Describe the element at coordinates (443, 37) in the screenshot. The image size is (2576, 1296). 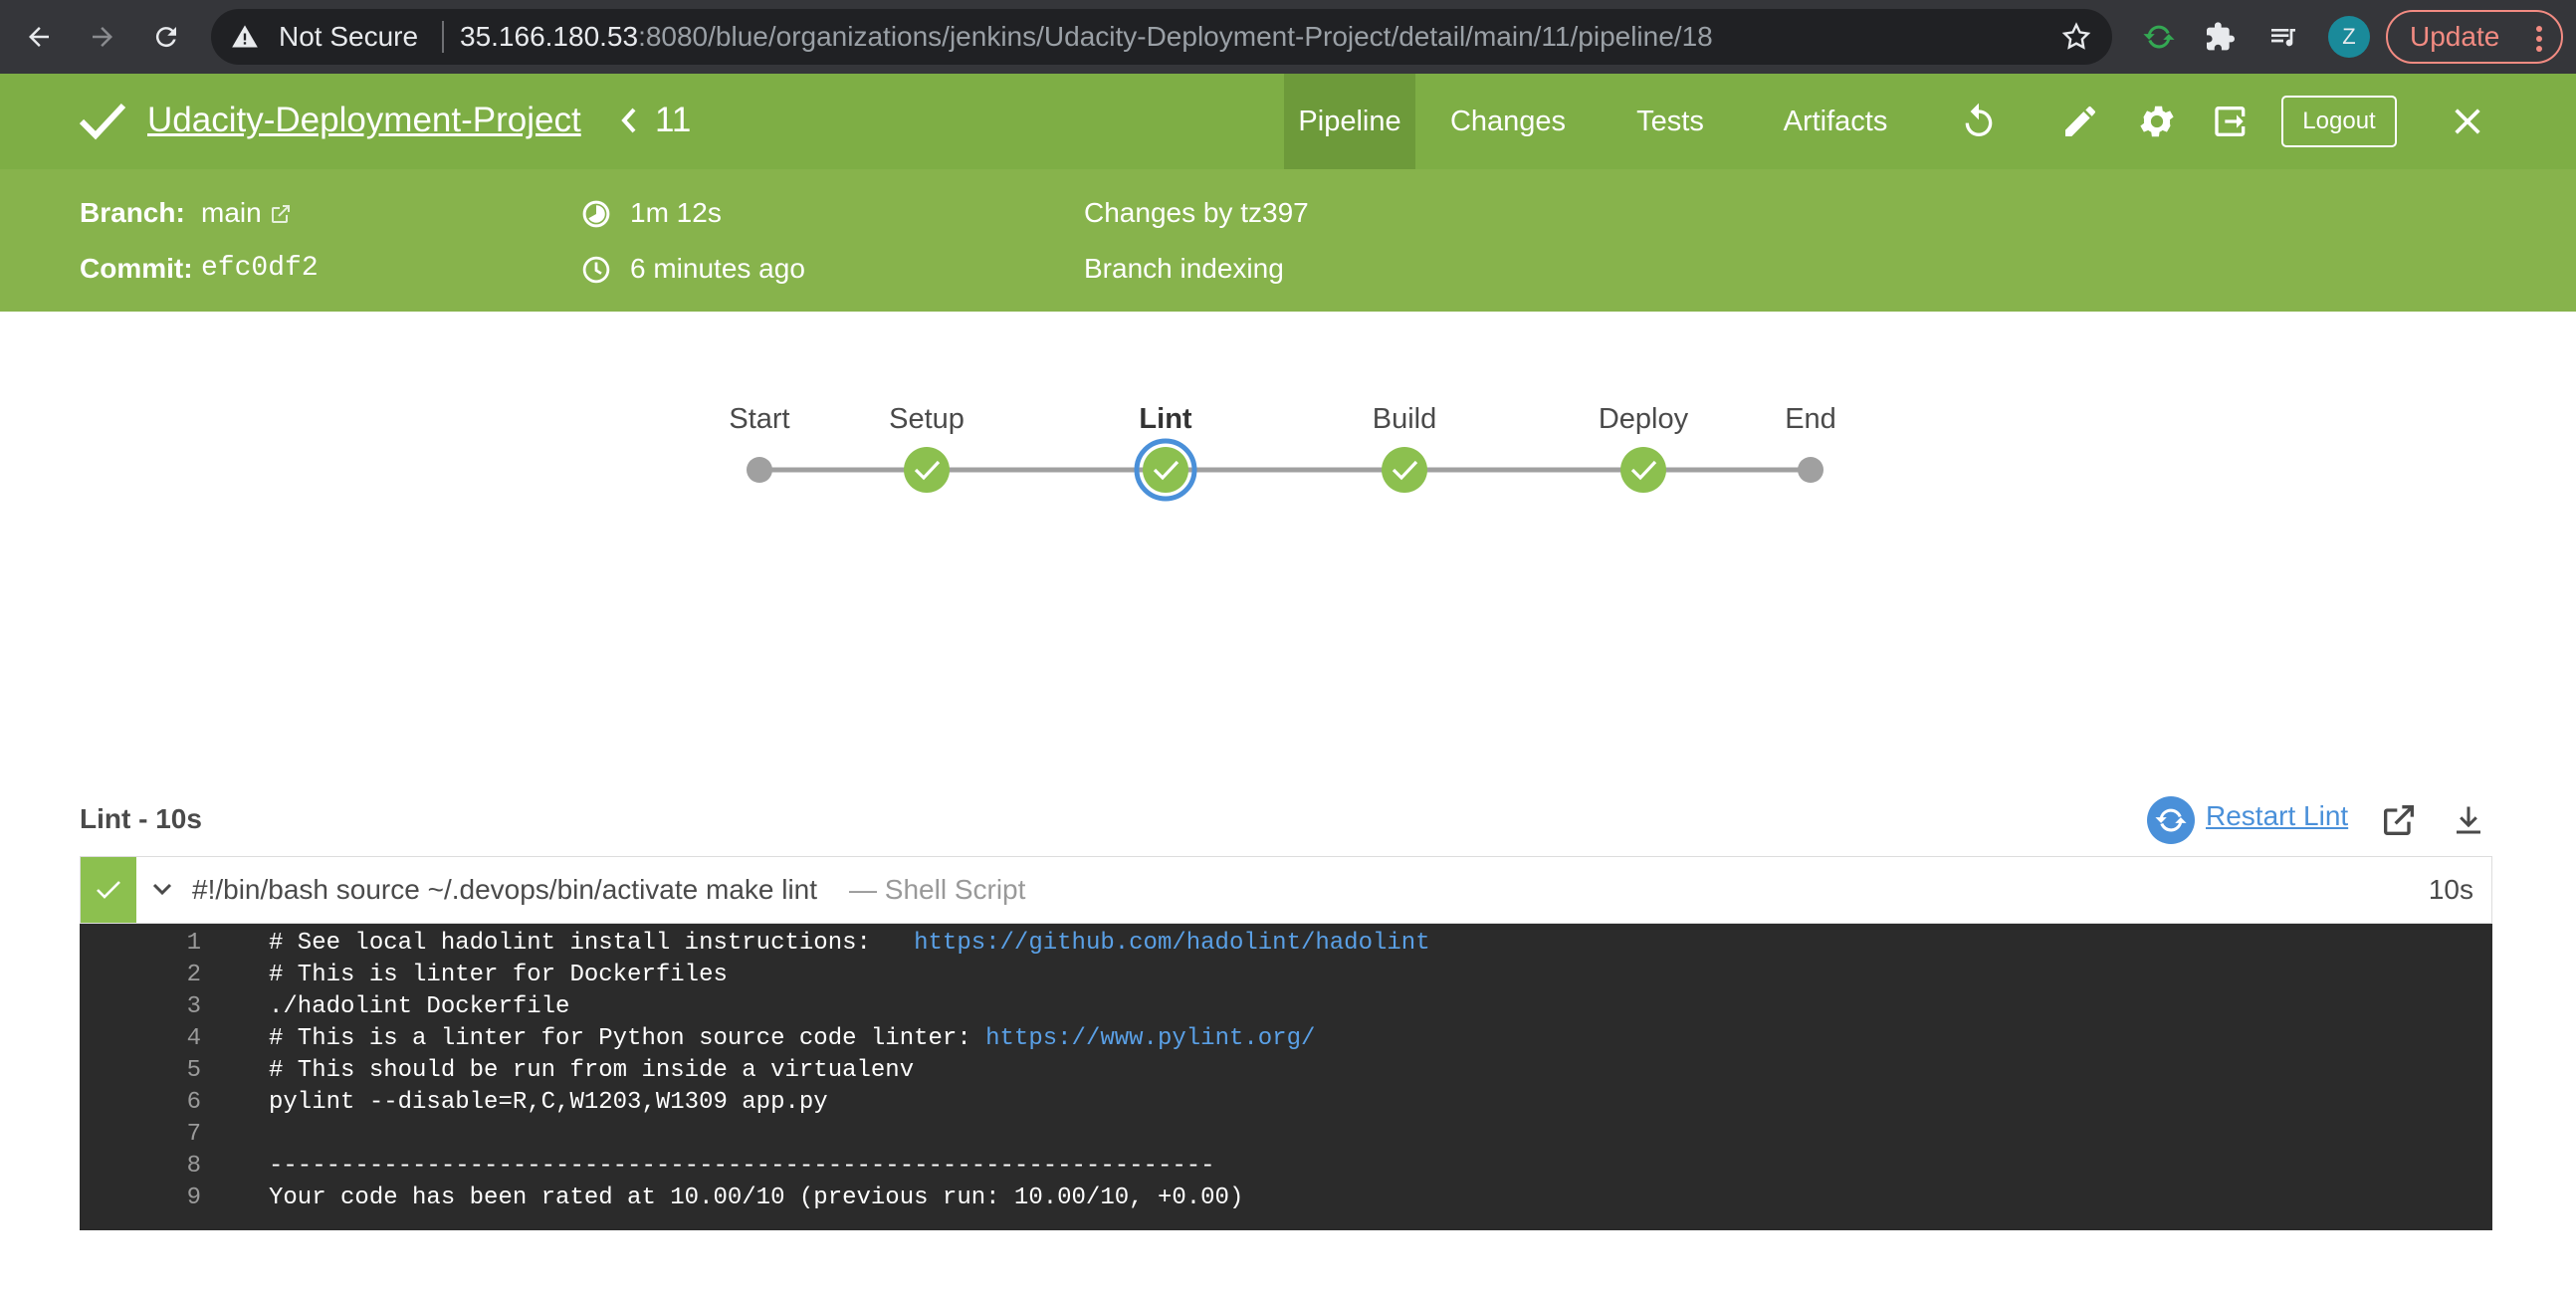
I see `omnibox-divider` at that location.